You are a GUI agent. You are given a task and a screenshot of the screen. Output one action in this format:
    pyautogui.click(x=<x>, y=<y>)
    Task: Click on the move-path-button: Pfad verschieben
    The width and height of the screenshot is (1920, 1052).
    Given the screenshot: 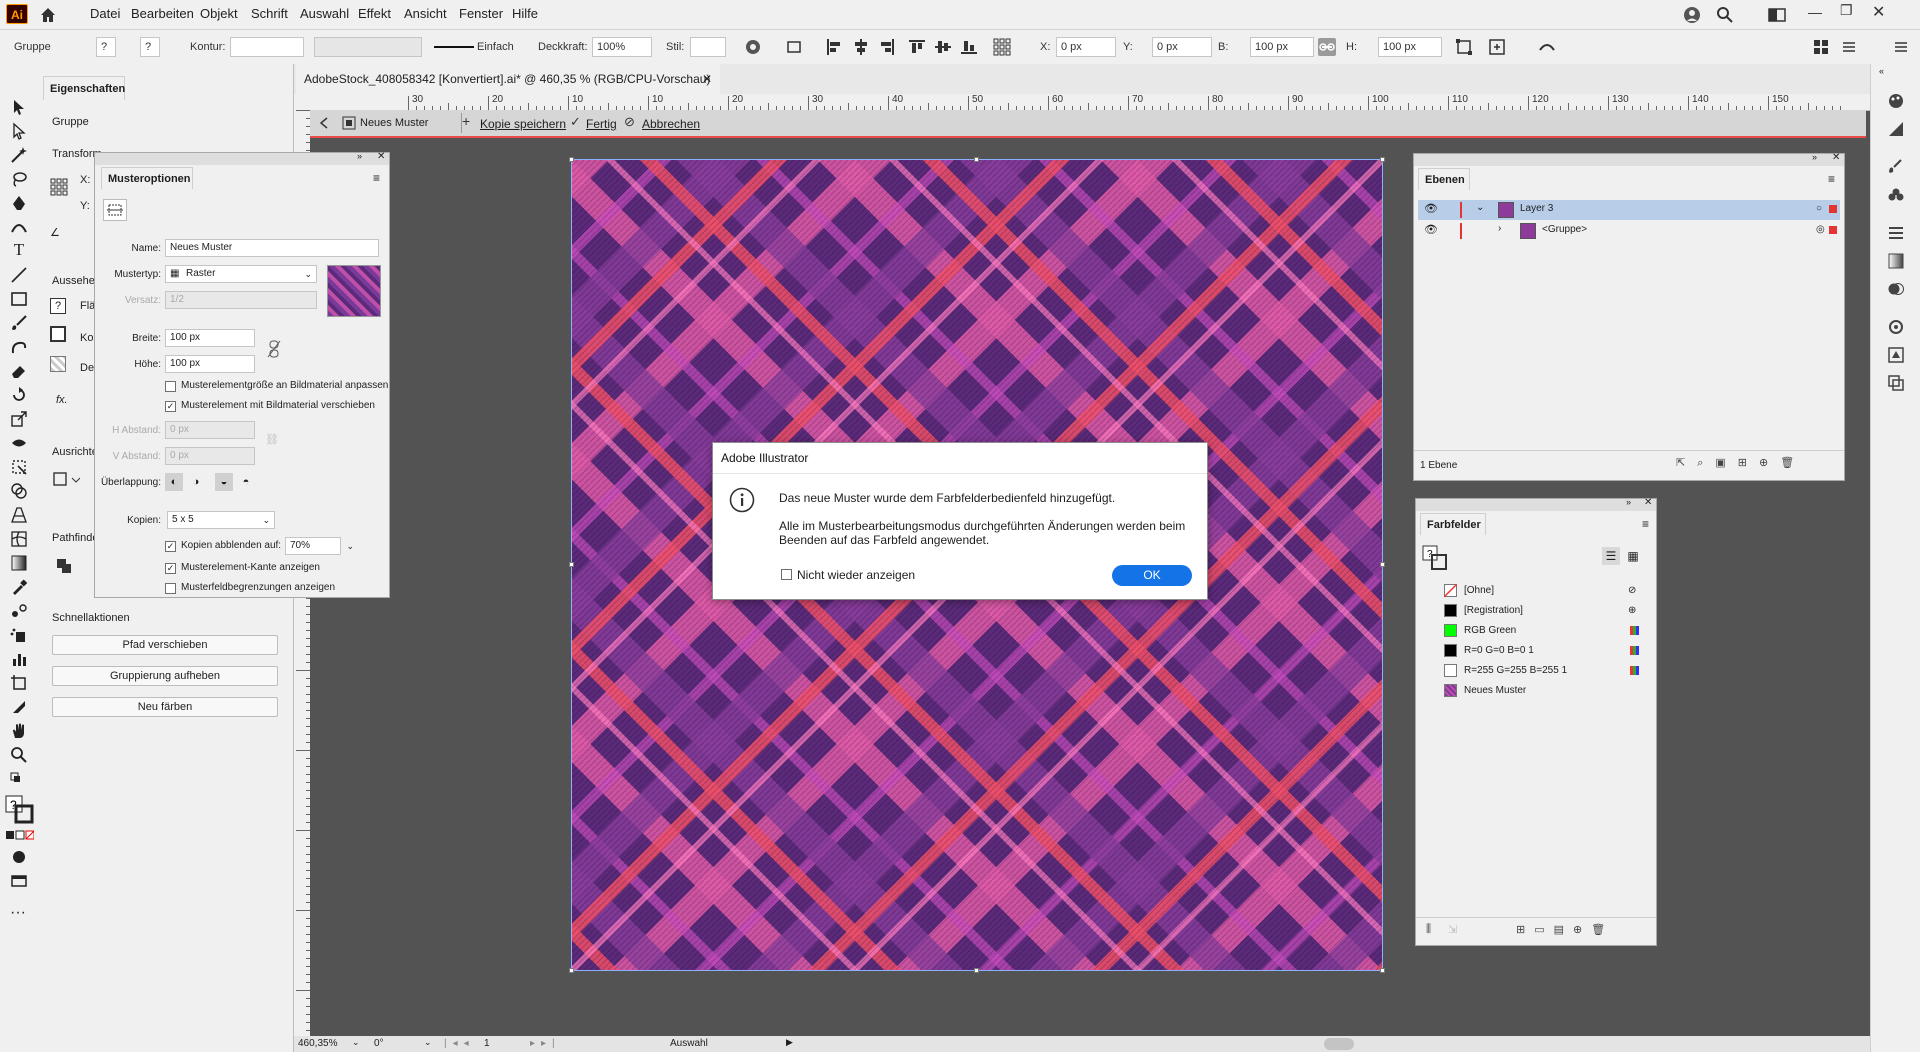 What is the action you would take?
    pyautogui.click(x=165, y=645)
    